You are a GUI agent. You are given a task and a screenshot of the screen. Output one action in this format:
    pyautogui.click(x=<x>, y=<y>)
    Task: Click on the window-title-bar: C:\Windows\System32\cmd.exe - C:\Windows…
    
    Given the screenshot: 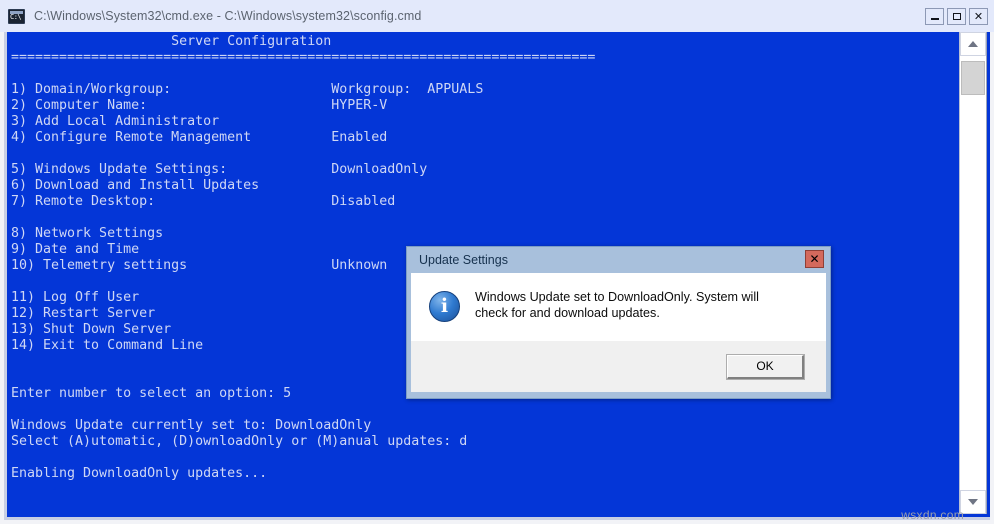 What is the action you would take?
    pyautogui.click(x=497, y=16)
    